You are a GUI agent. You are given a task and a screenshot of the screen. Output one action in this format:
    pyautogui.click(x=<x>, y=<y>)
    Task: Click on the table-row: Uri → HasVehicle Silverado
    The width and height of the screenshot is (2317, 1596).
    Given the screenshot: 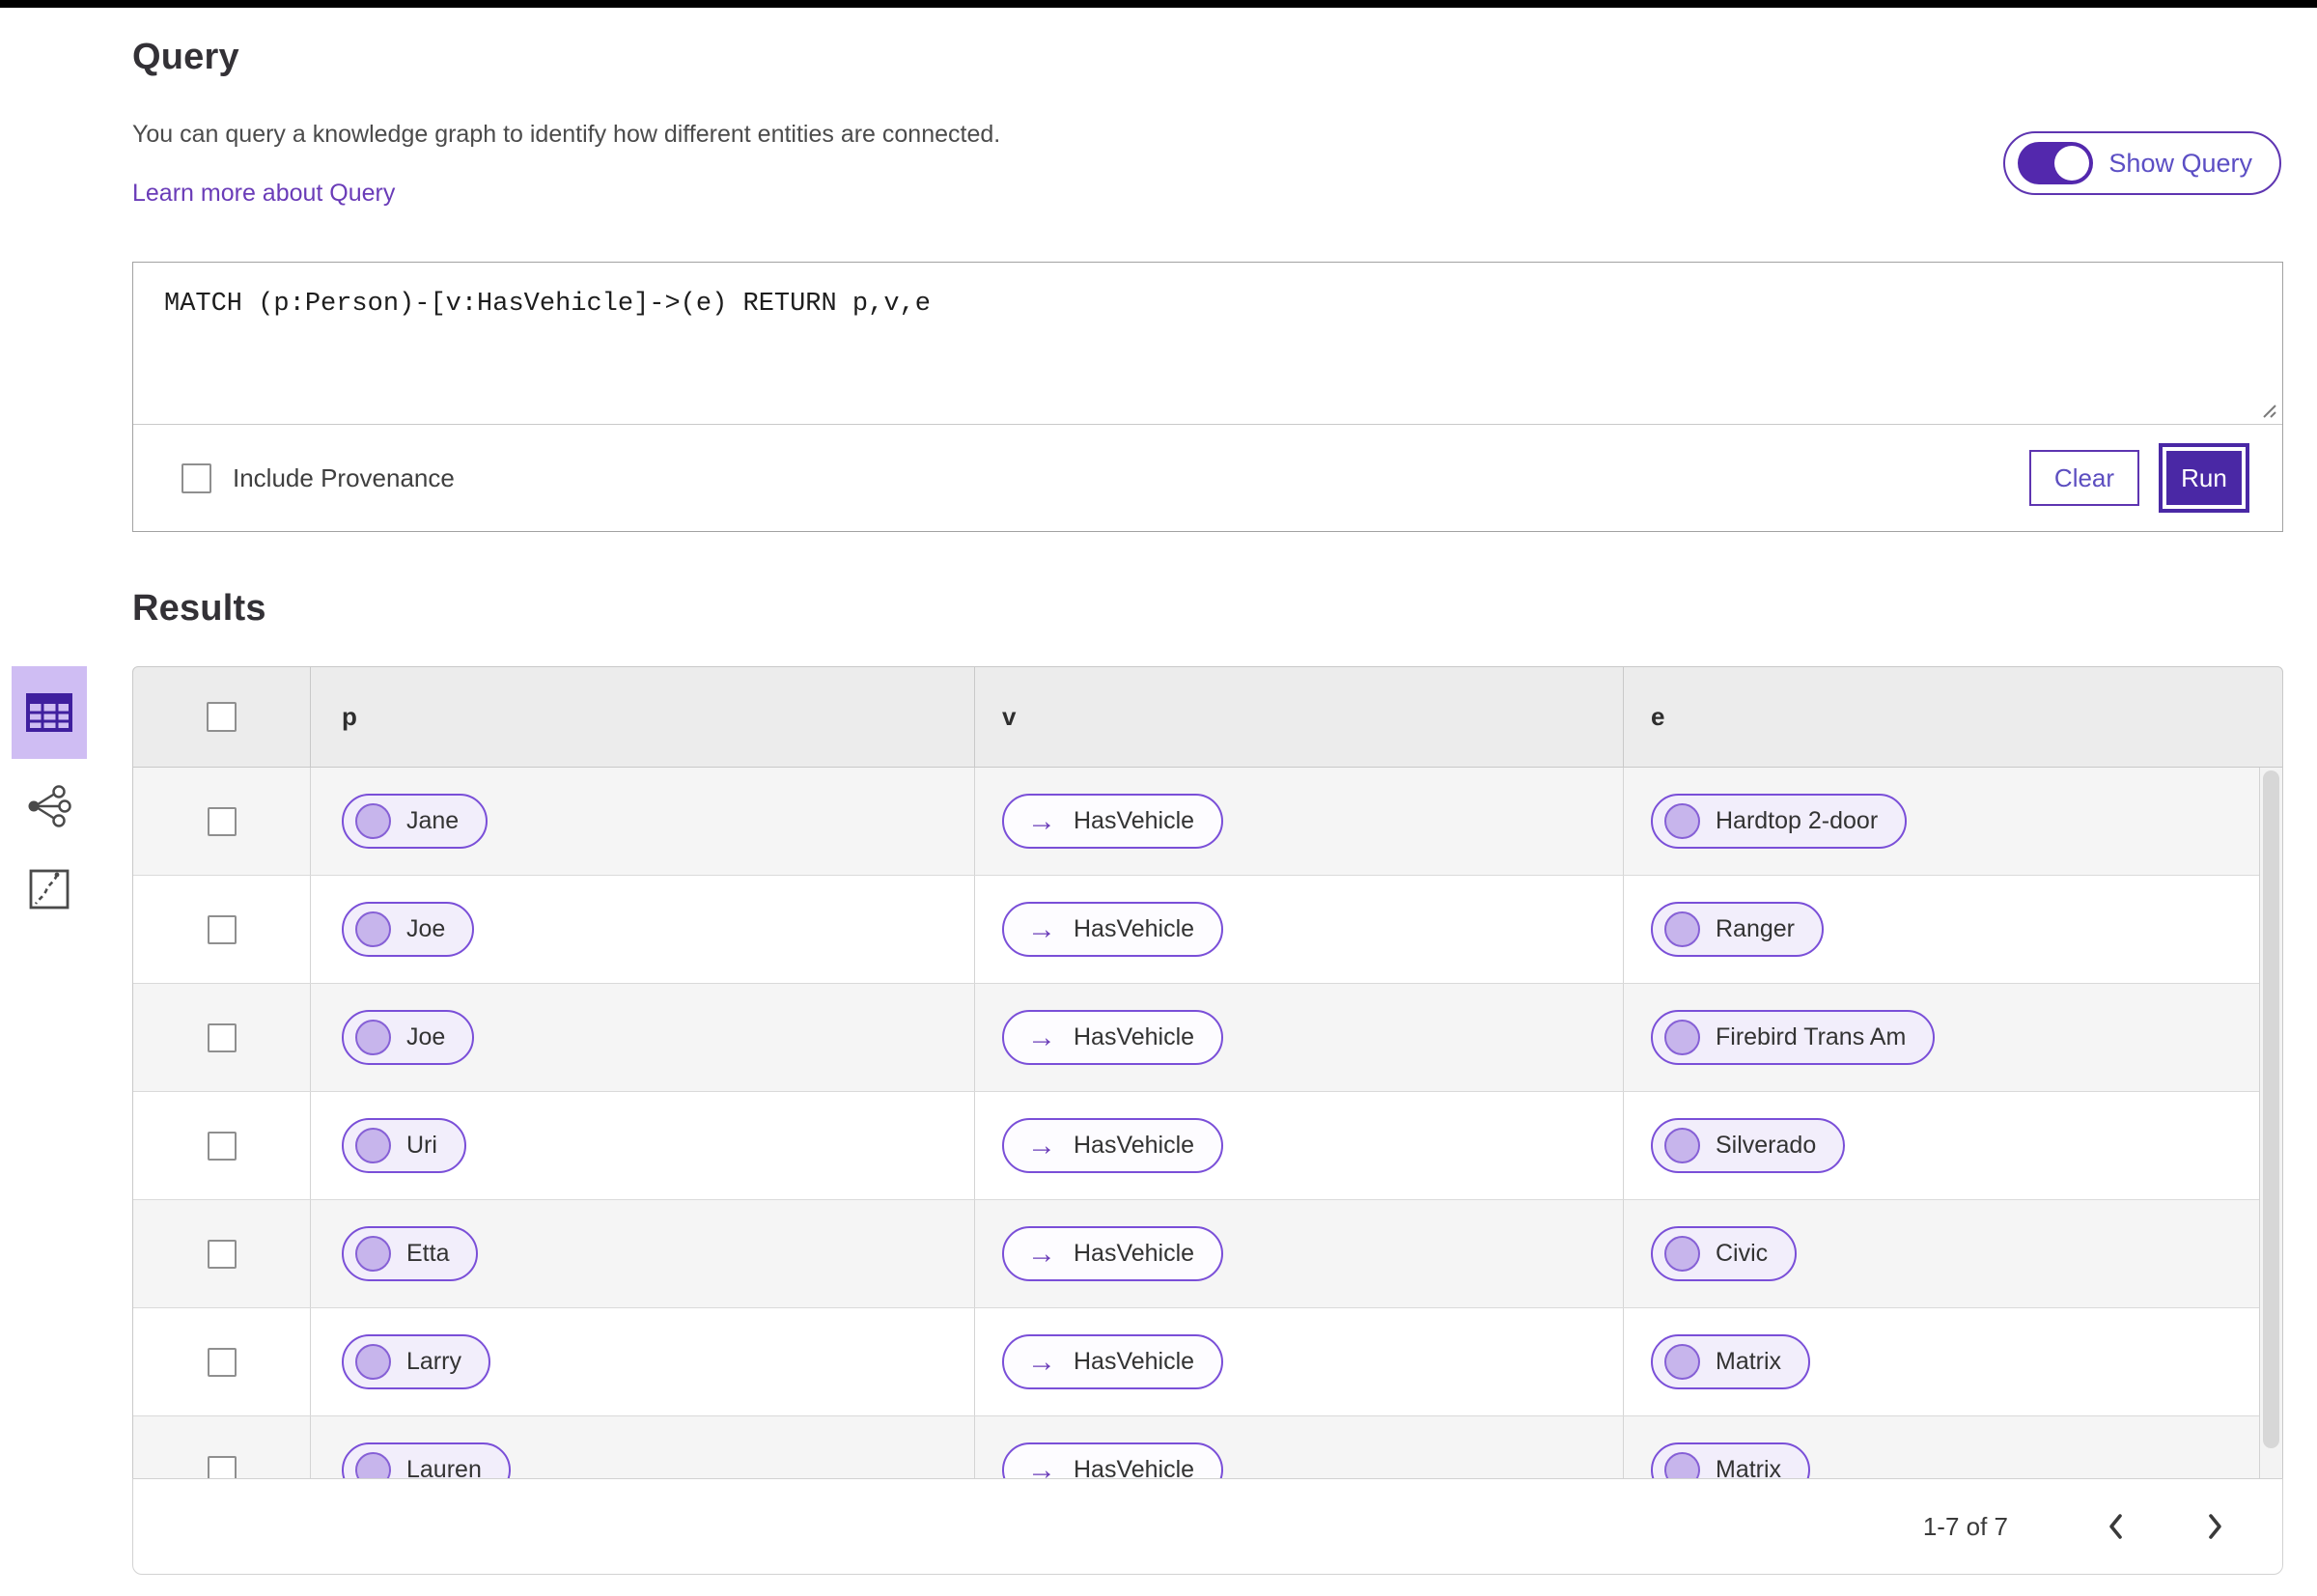 What is the action you would take?
    pyautogui.click(x=1208, y=1146)
    